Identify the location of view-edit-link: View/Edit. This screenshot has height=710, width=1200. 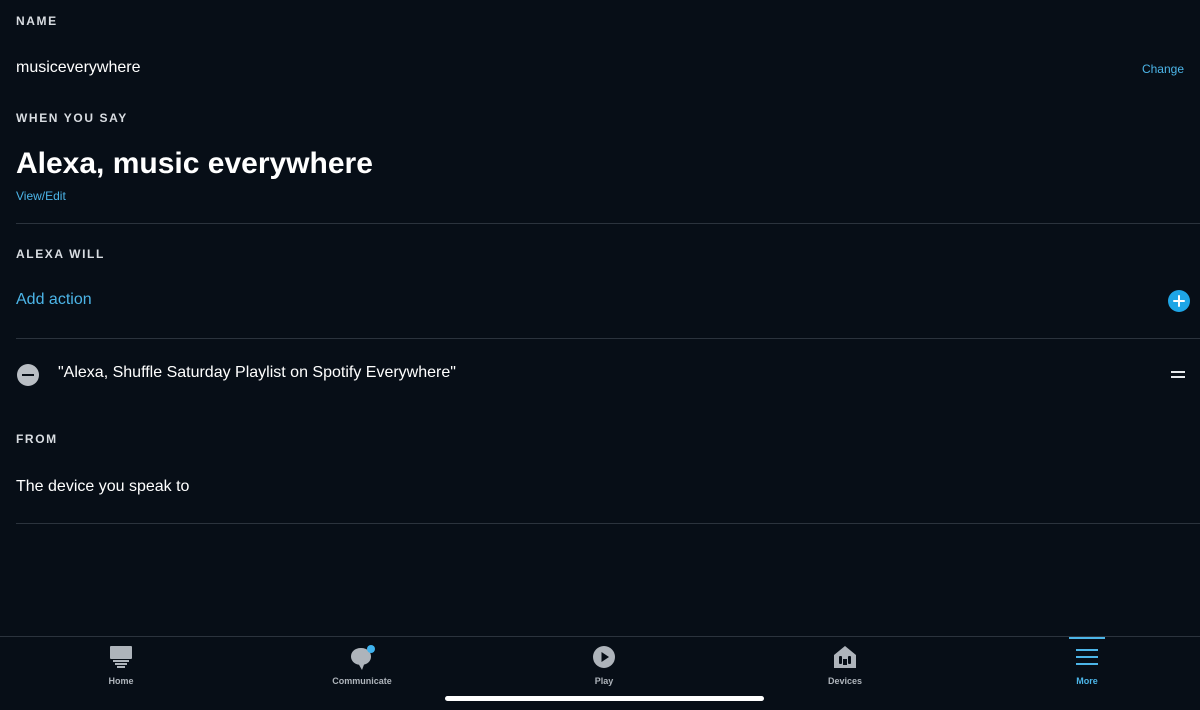
(41, 196).